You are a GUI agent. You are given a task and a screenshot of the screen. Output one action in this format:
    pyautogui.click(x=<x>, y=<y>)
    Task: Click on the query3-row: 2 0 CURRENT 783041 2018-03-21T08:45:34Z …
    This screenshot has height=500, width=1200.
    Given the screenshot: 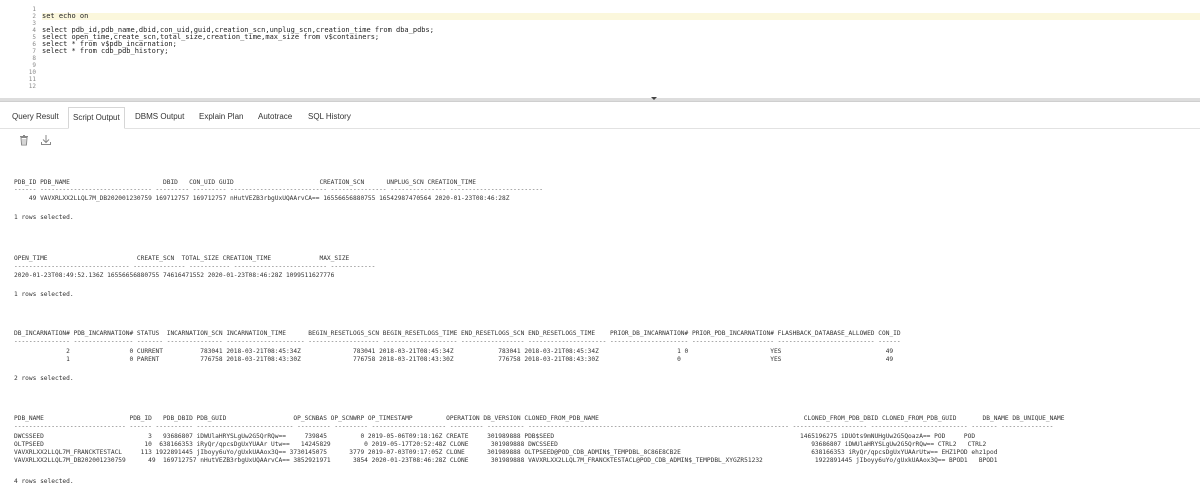 What is the action you would take?
    pyautogui.click(x=454, y=351)
    